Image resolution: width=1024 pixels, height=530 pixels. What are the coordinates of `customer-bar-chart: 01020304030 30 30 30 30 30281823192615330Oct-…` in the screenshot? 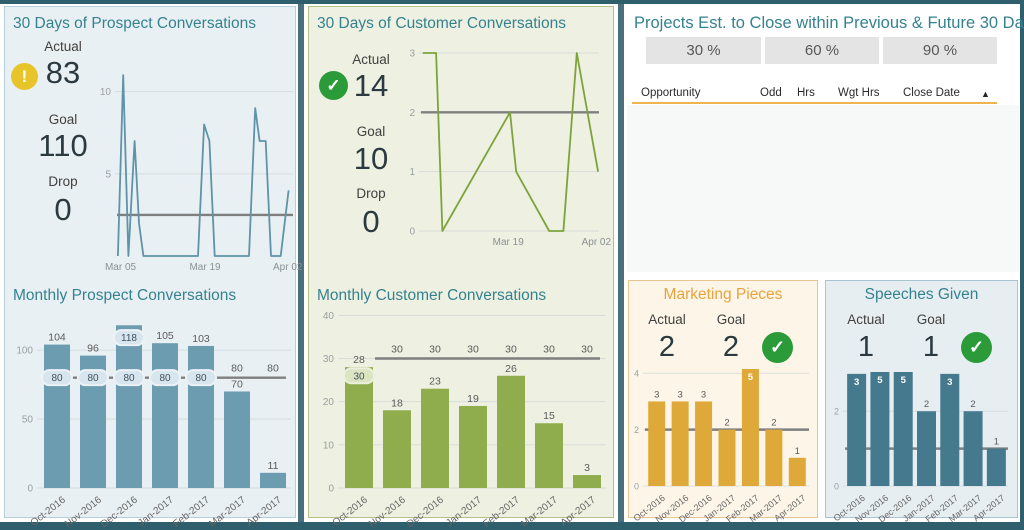 It's located at (462, 417).